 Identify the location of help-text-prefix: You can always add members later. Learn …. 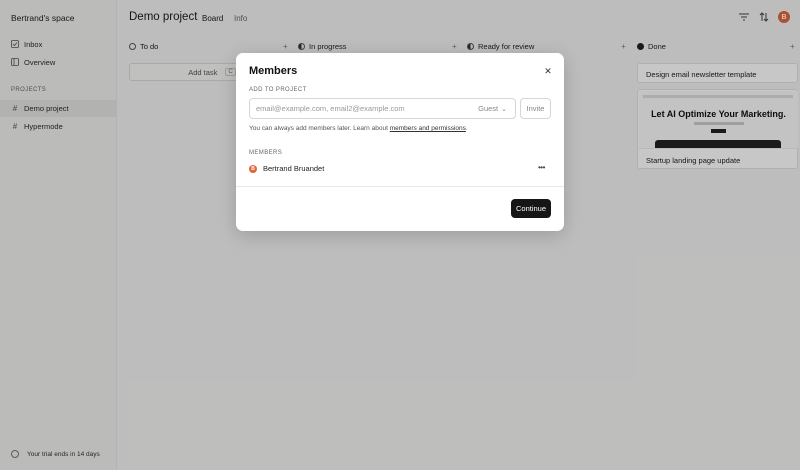
(319, 128).